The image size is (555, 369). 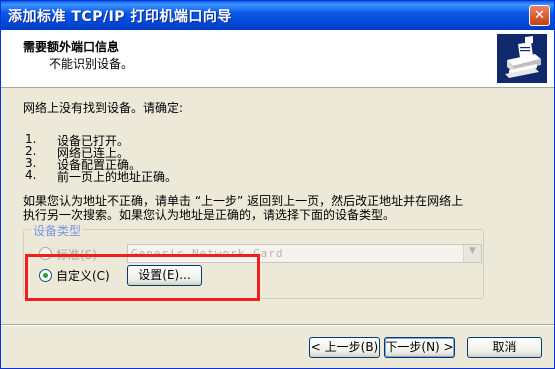 I want to click on next-button: 下一步(N) >, so click(x=419, y=347).